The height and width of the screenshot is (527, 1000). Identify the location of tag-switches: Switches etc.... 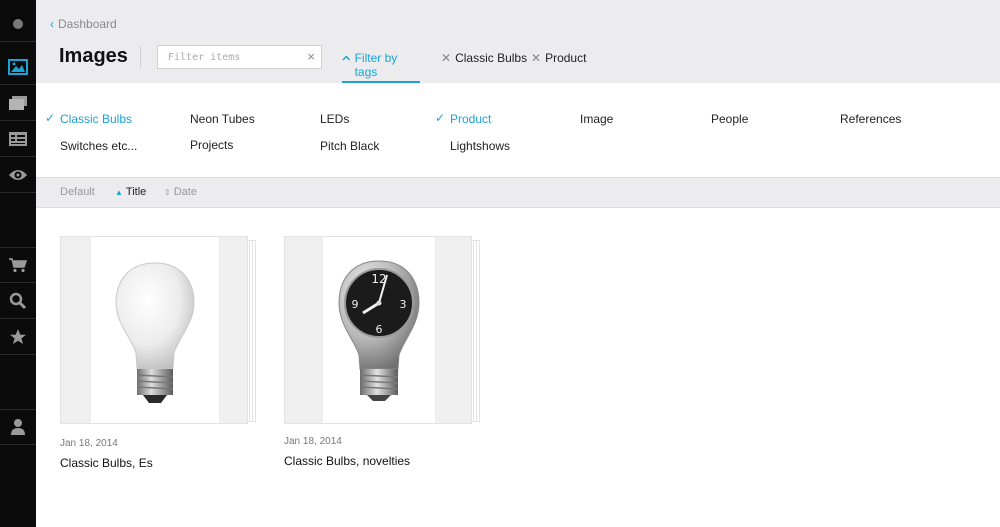
(98, 146).